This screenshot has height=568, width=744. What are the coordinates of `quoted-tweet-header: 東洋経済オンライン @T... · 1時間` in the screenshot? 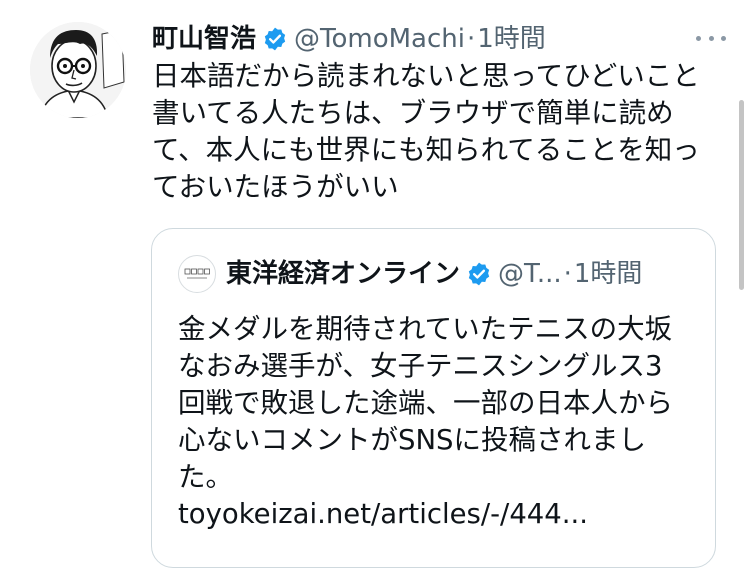 It's located at (433, 274).